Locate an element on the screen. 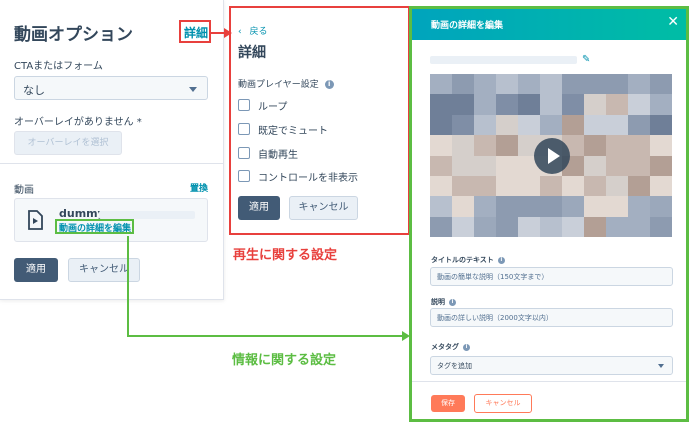 The image size is (695, 425). edit-cancel-button: キャンセル is located at coordinates (503, 403).